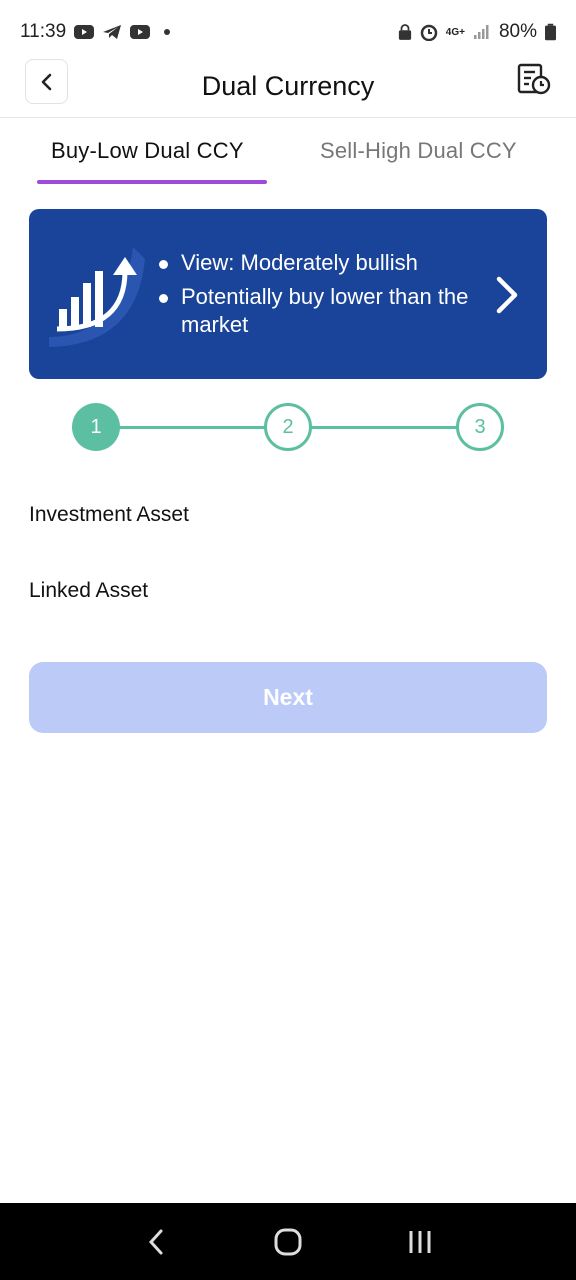 This screenshot has height=1280, width=576. Describe the element at coordinates (319, 263) in the screenshot. I see `banner-point: View: Moderately bullish` at that location.